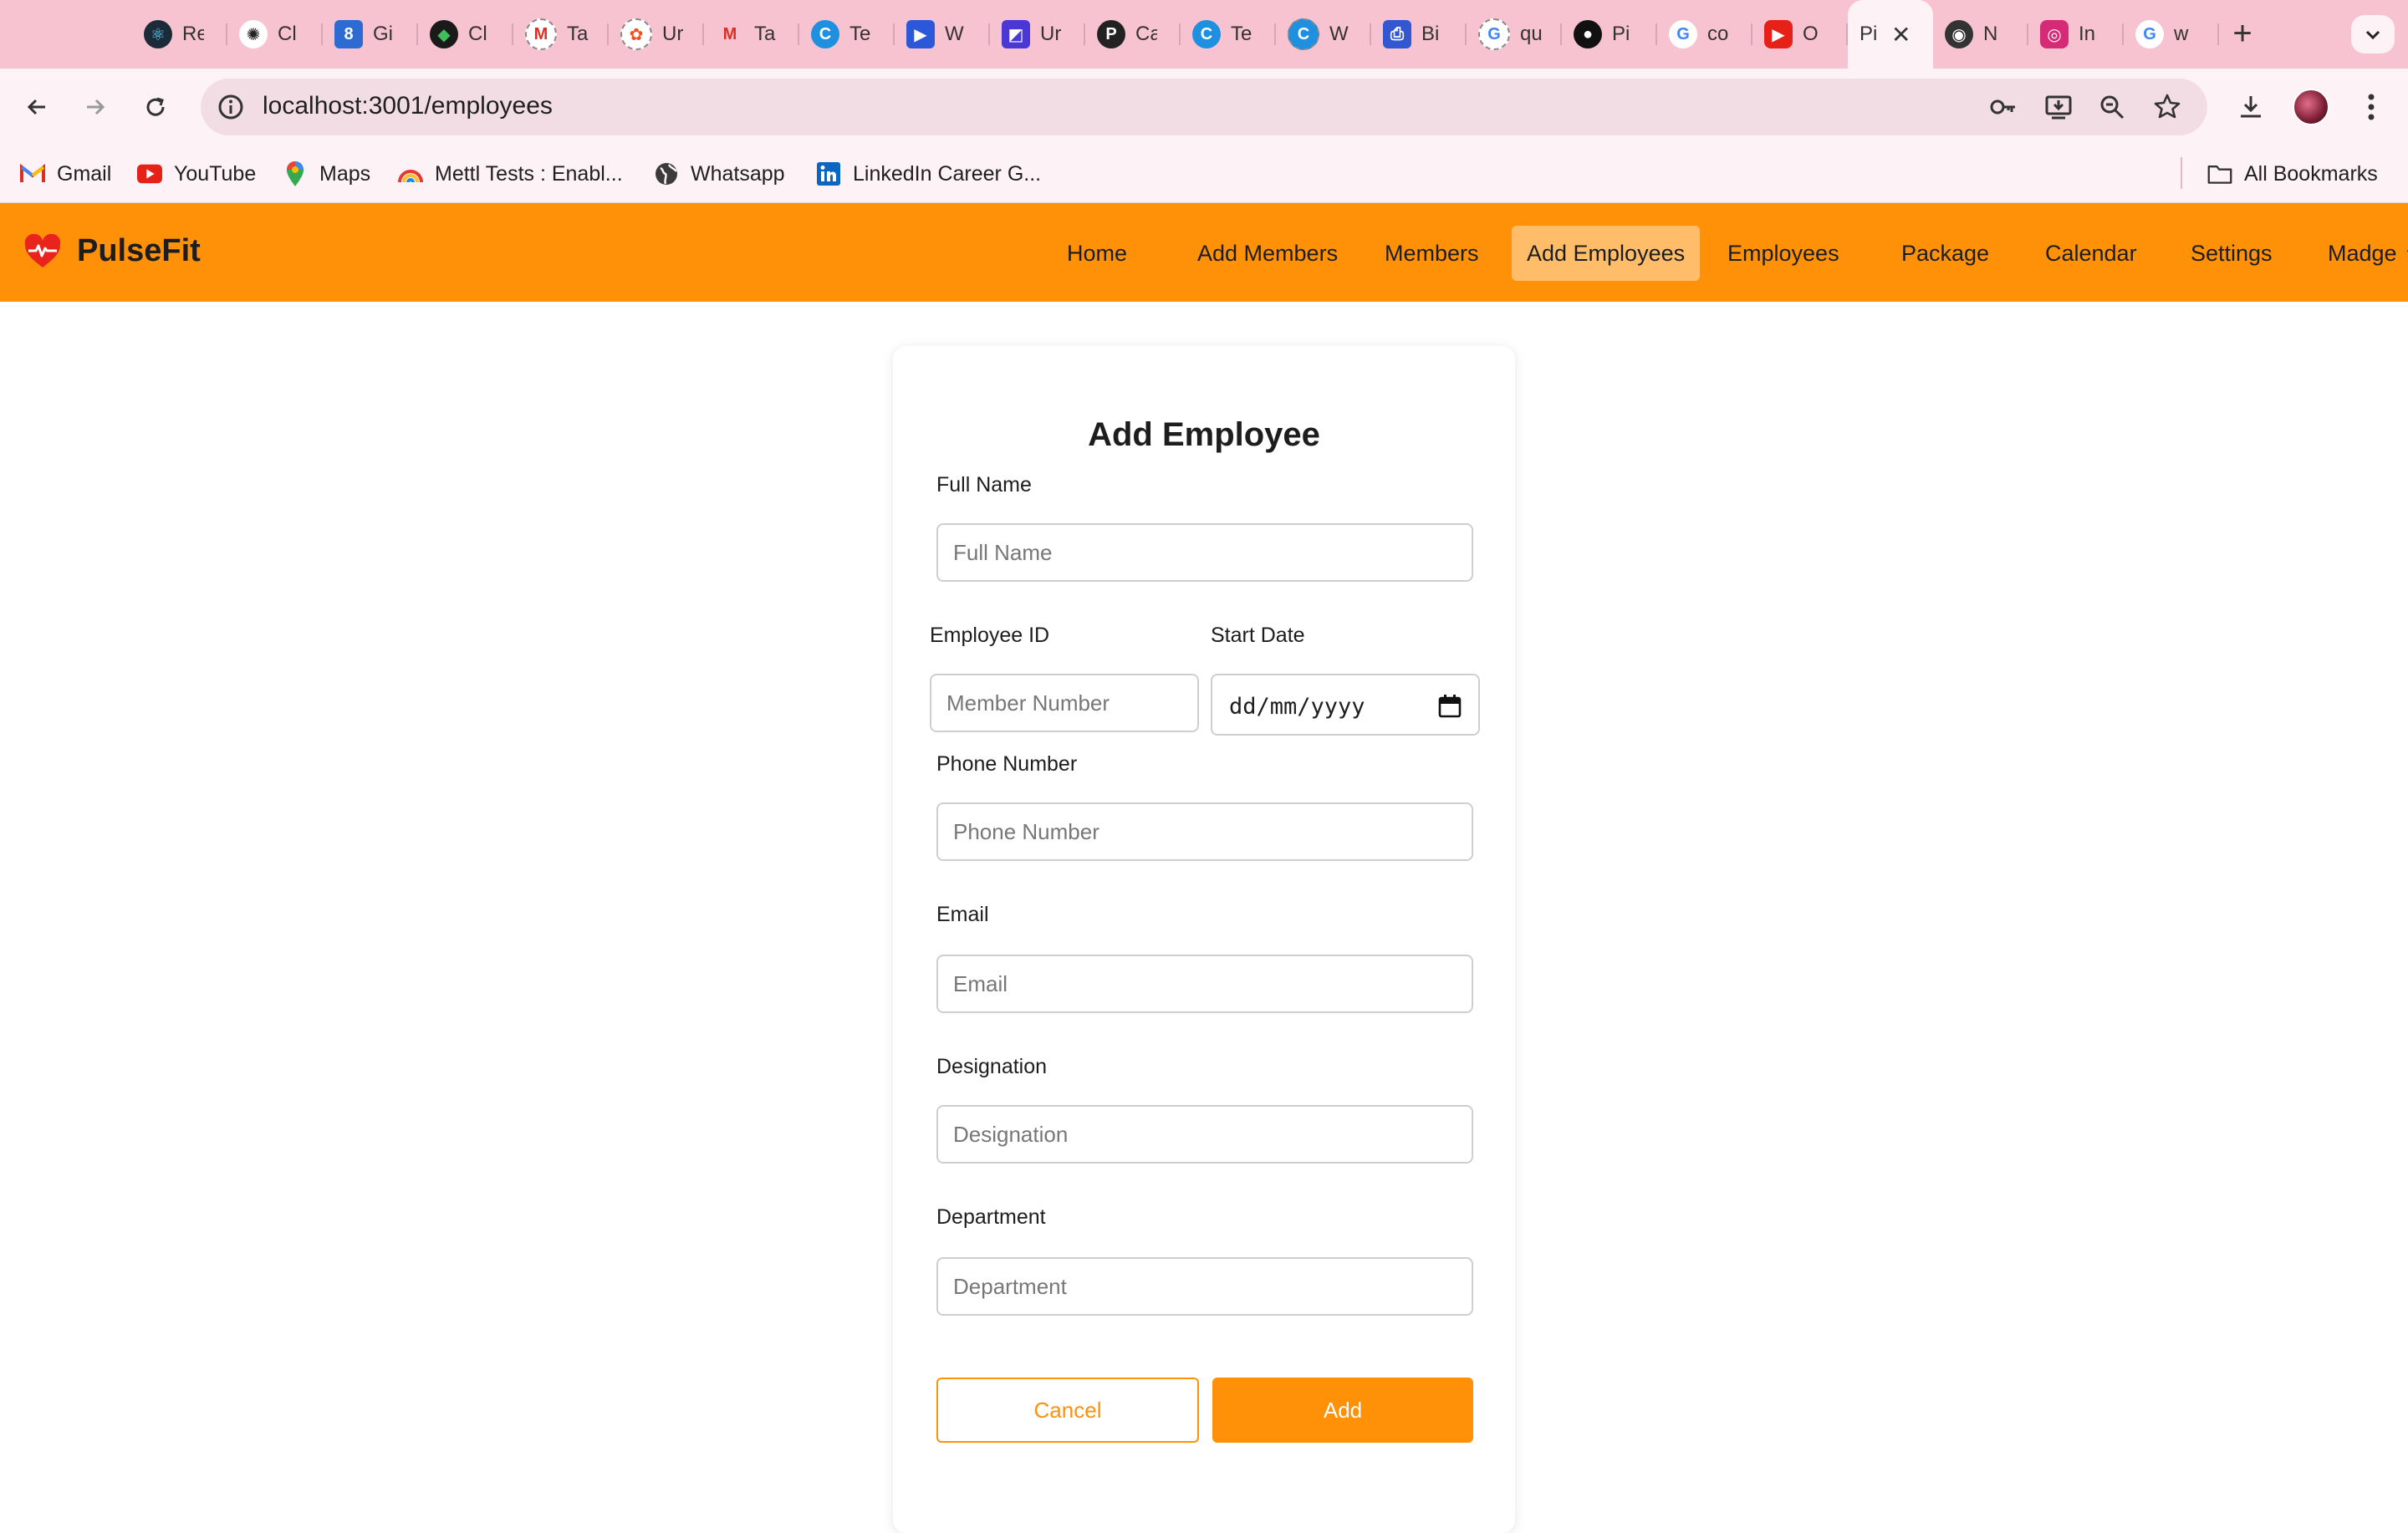 The height and width of the screenshot is (1533, 2408). What do you see at coordinates (1205, 1135) in the screenshot?
I see `designation-input` at bounding box center [1205, 1135].